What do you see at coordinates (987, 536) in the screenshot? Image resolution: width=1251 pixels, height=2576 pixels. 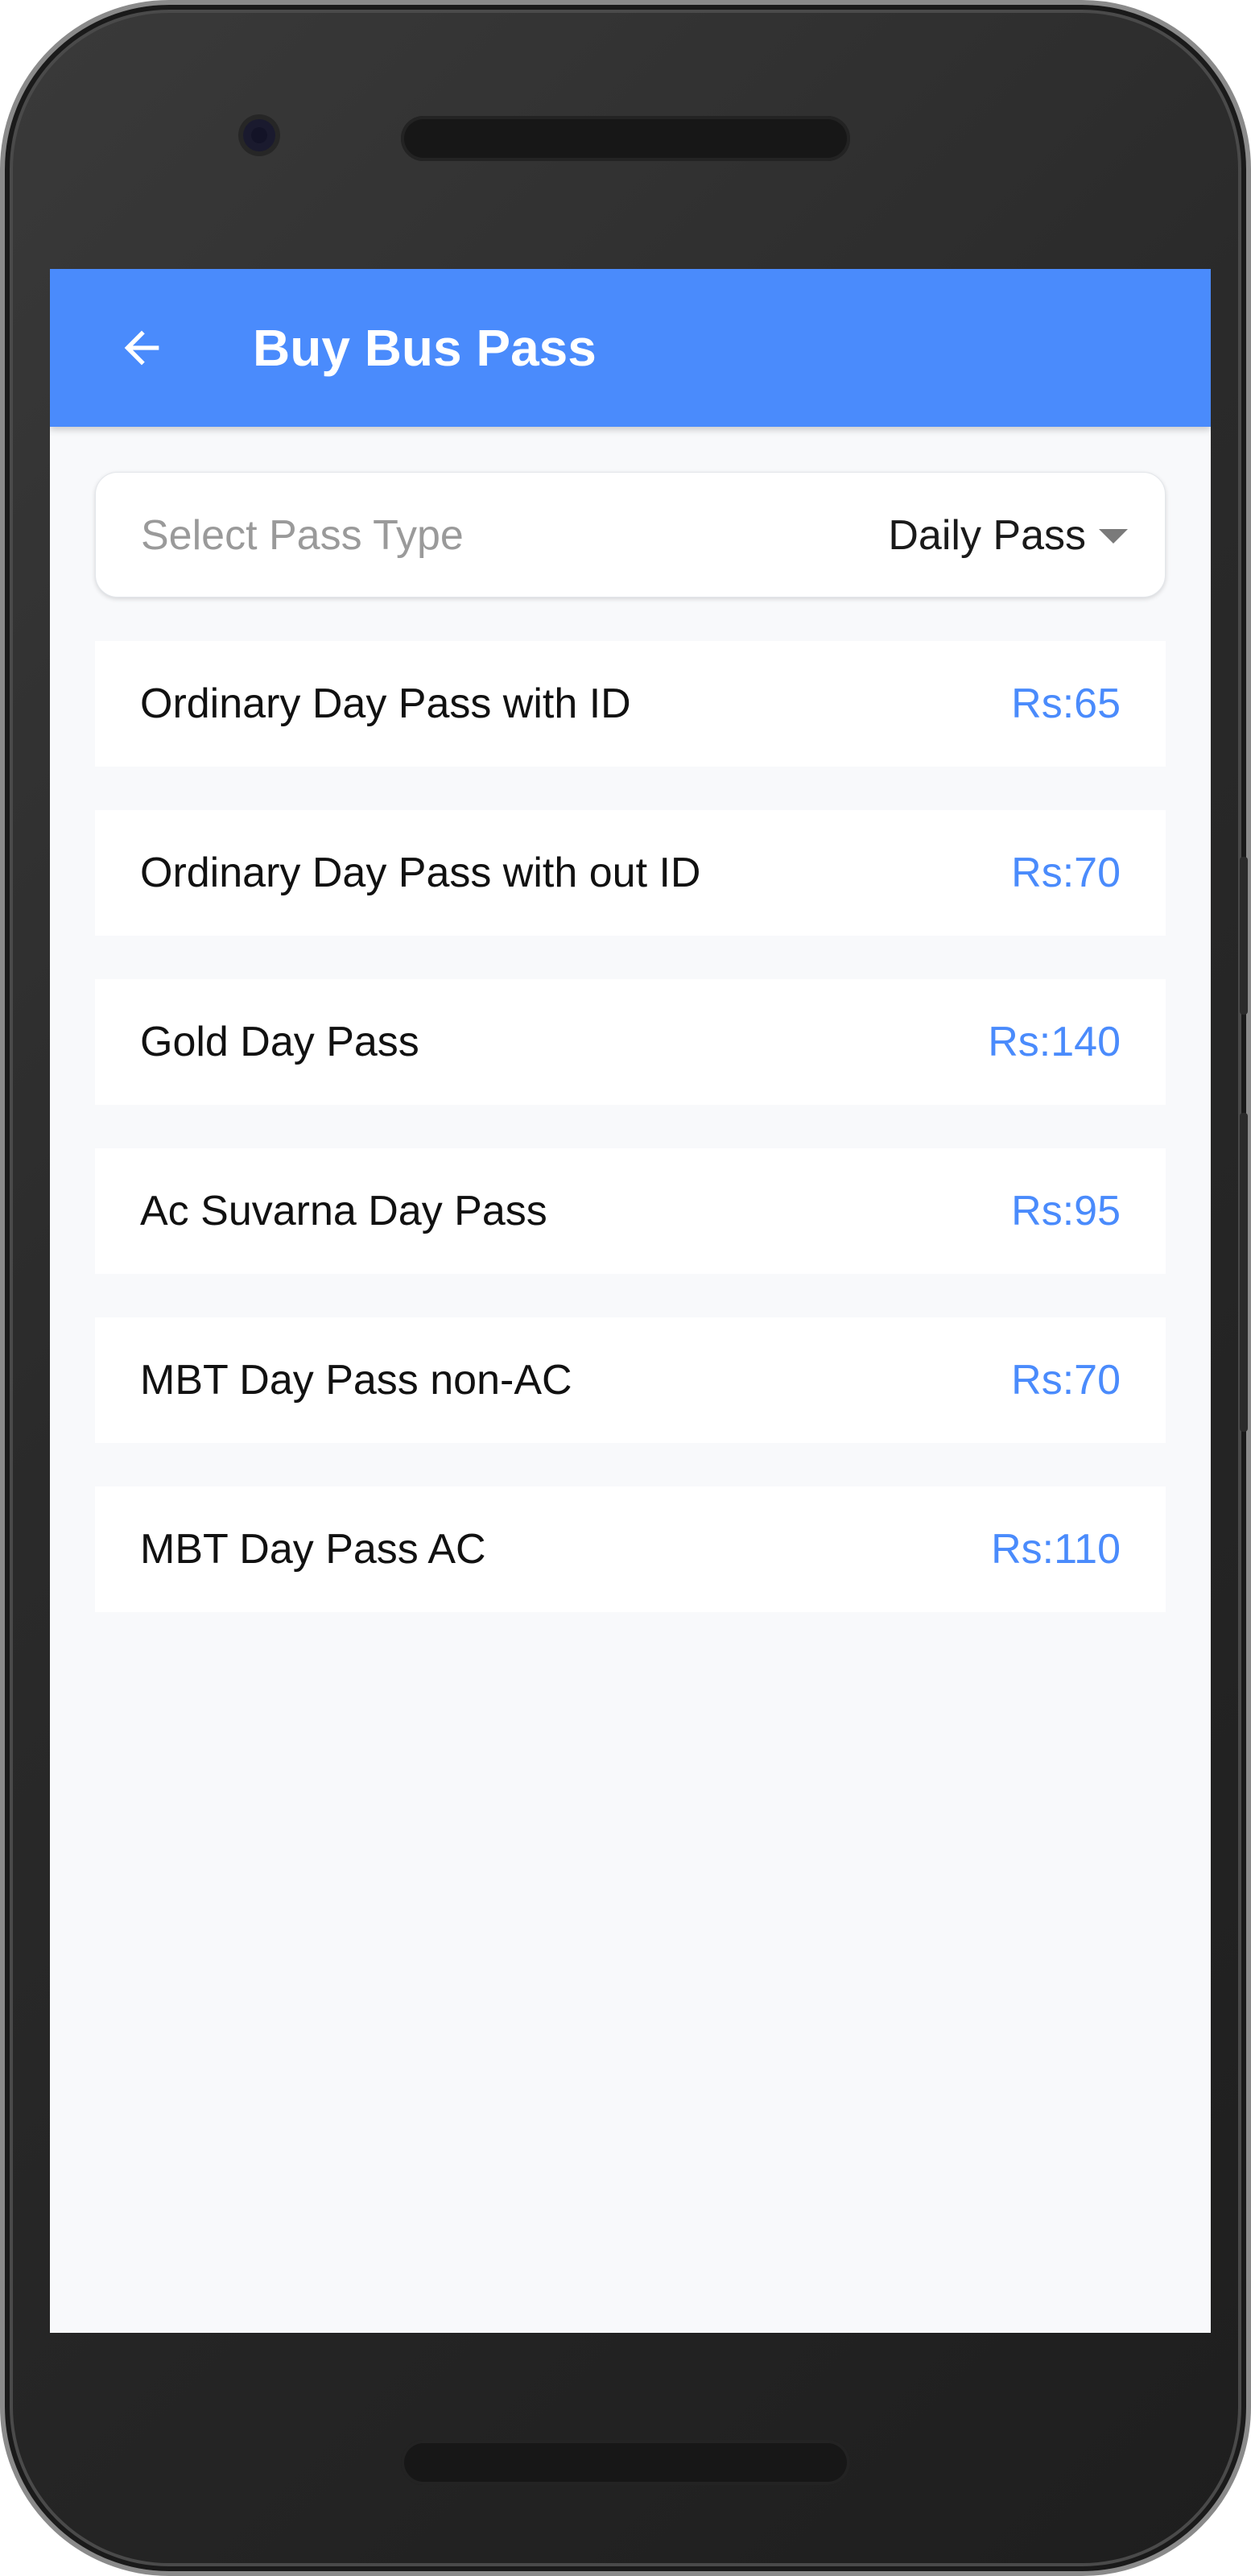 I see `pass-type-selected-value: Daily Pass` at bounding box center [987, 536].